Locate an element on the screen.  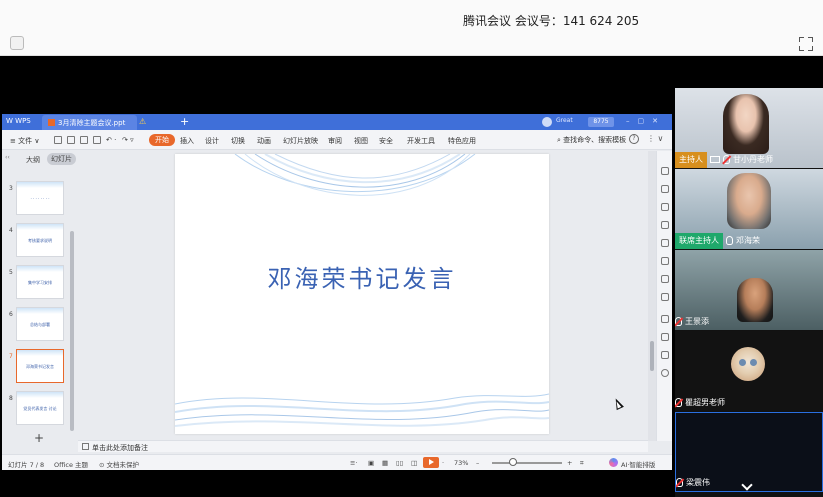
collapse-pane-icon: ‹‹ is located at coordinates (7, 157).